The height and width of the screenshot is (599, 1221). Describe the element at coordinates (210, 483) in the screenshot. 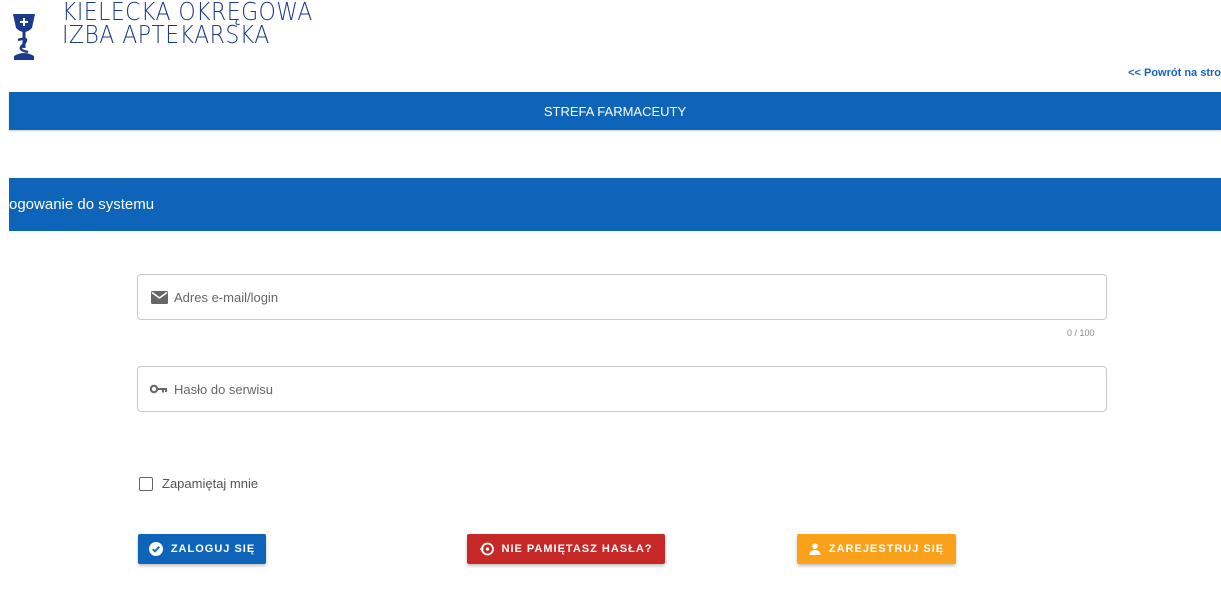

I see `remember-me-label: Zapamiętaj mnie` at that location.